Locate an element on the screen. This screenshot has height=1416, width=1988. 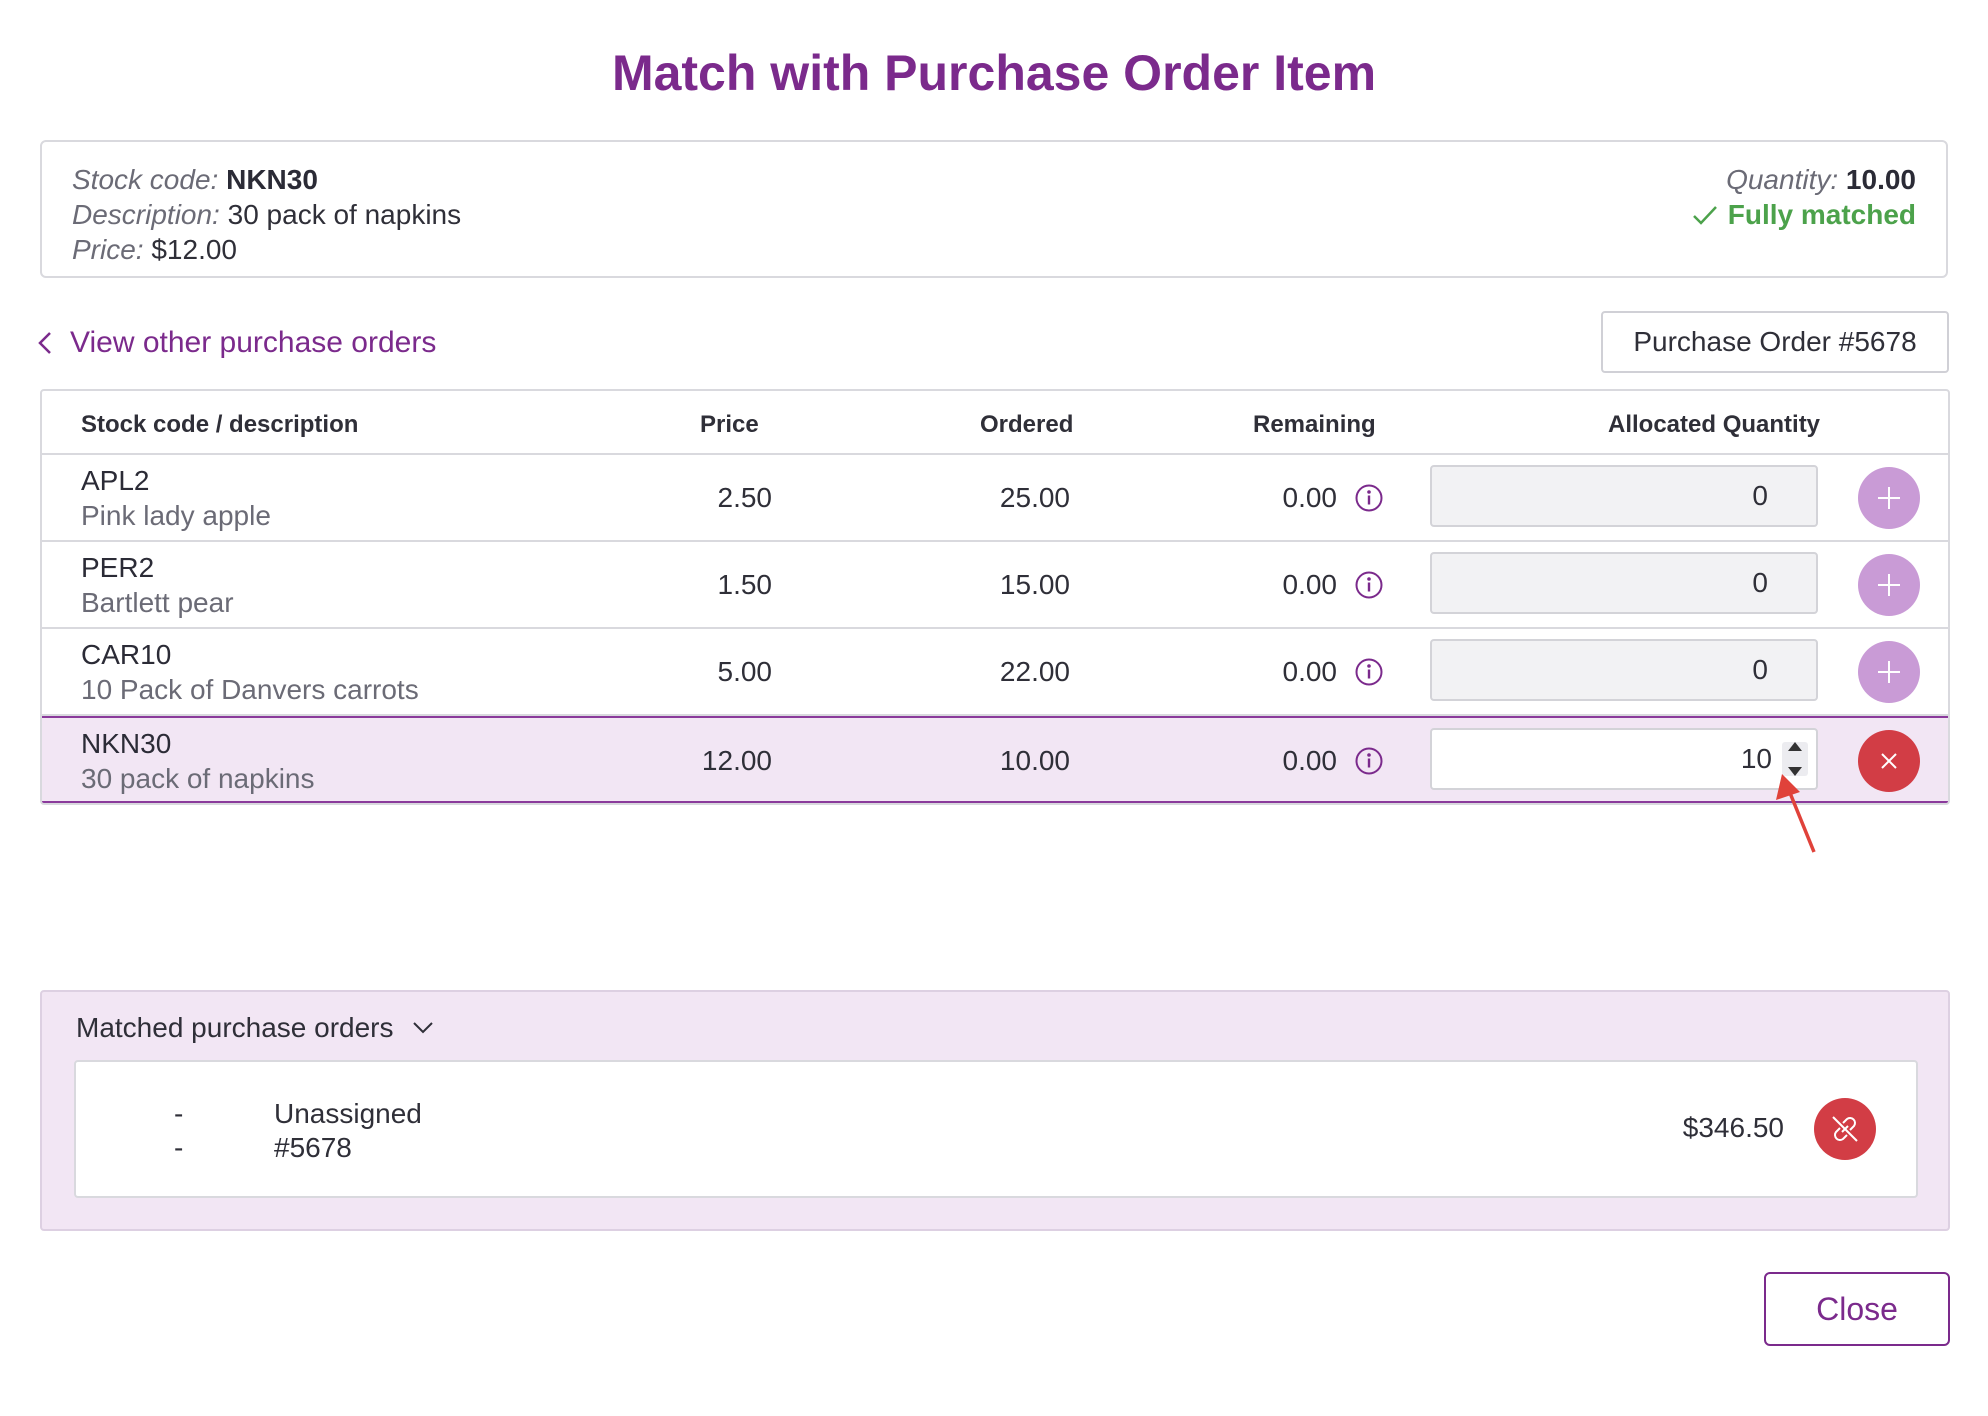
row-ordered: 22.00 is located at coordinates (1034, 671).